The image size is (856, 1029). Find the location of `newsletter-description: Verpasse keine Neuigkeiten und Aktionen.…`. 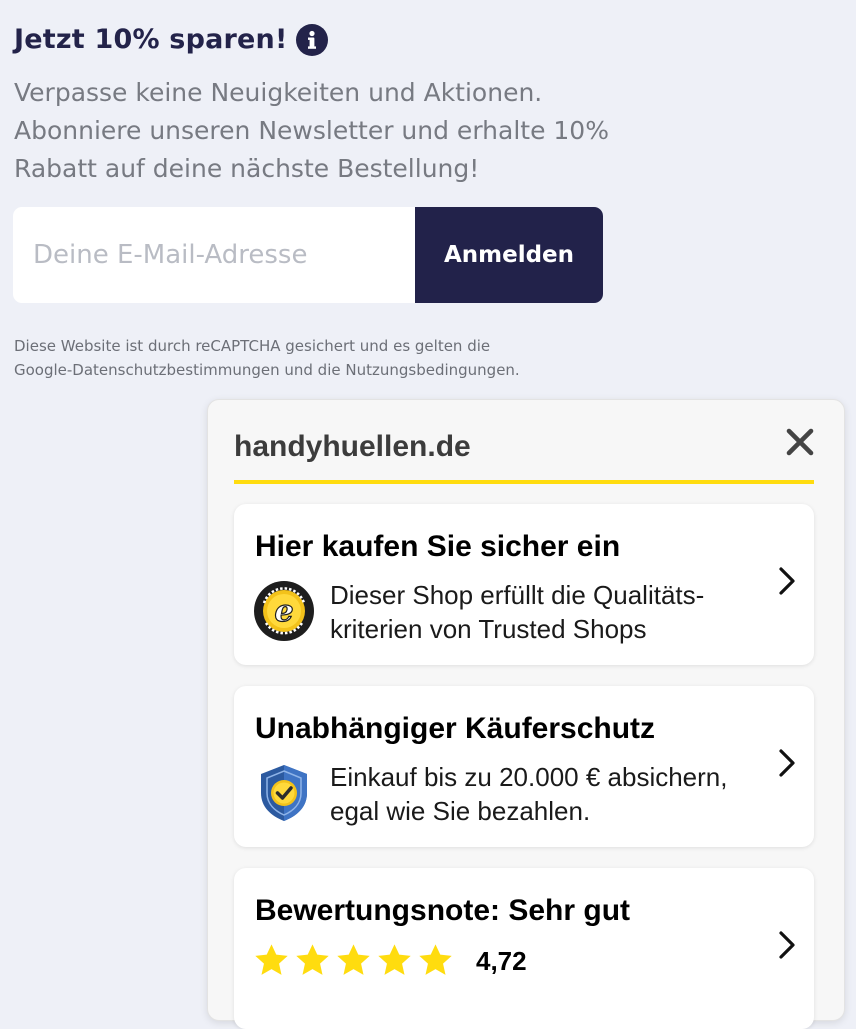

newsletter-description: Verpasse keine Neuigkeiten und Aktionen.… is located at coordinates (334, 131).